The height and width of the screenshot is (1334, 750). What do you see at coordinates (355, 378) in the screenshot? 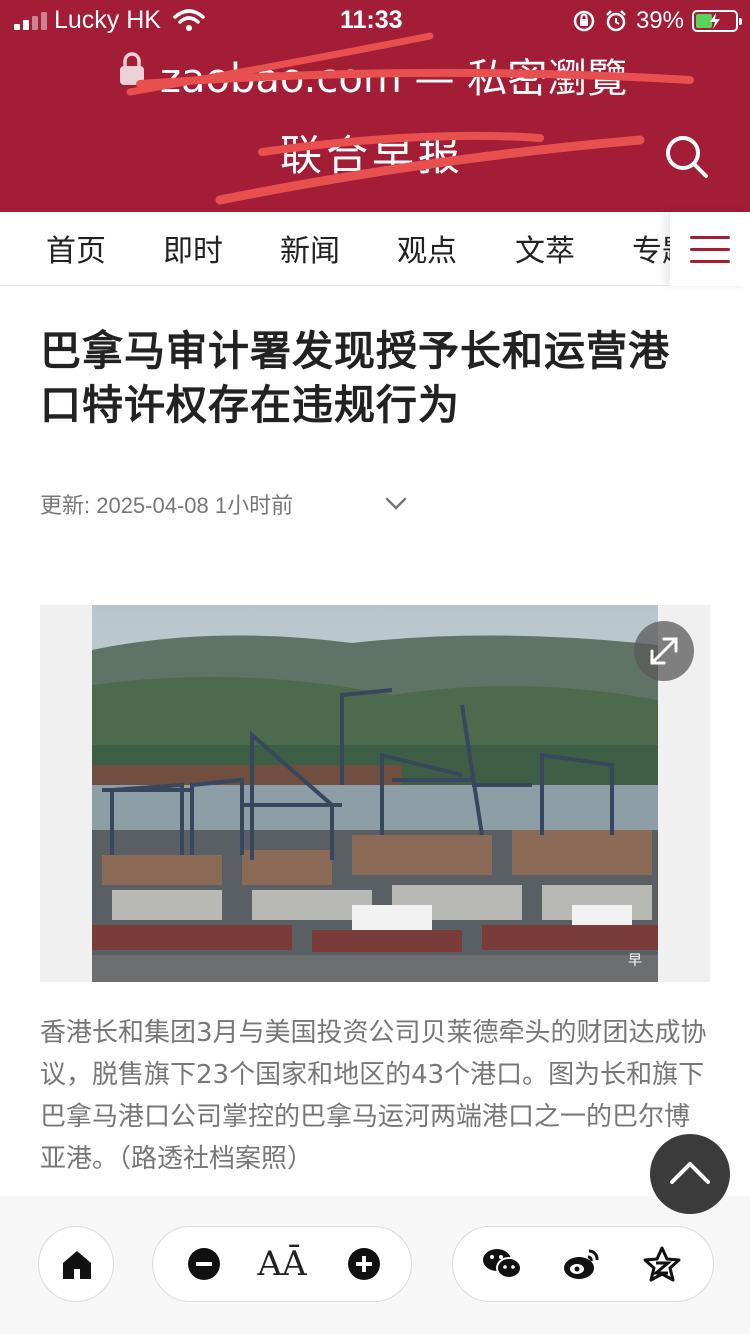
I see `article-headline: 巴拿马审计署发现授予长和运营港口特许权存在违规行为` at bounding box center [355, 378].